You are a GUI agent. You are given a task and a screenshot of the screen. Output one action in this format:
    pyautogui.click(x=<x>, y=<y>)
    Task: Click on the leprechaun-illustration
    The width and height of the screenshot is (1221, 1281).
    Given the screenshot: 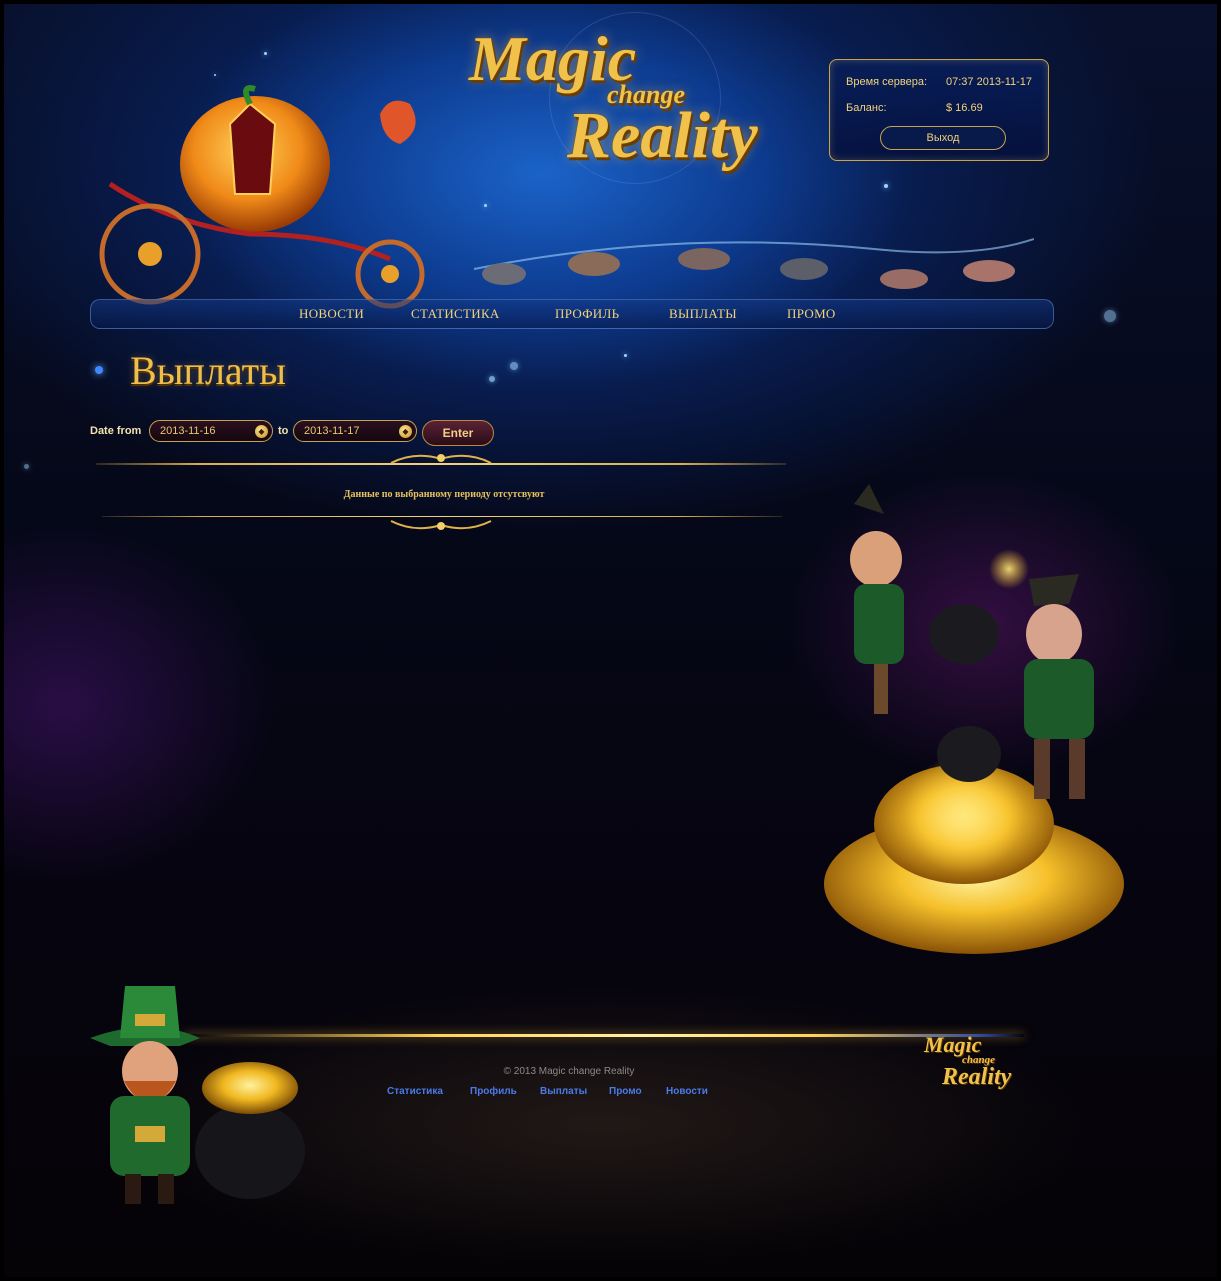 What is the action you would take?
    pyautogui.click(x=974, y=719)
    